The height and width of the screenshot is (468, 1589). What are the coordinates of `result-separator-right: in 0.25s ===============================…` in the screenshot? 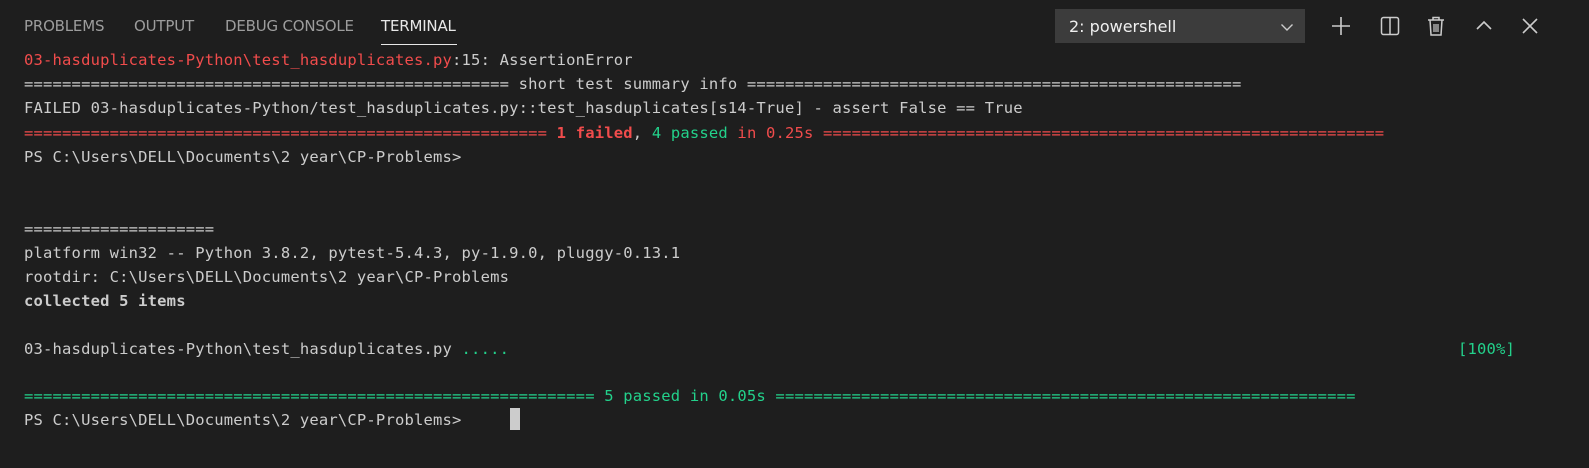 It's located at (1056, 133).